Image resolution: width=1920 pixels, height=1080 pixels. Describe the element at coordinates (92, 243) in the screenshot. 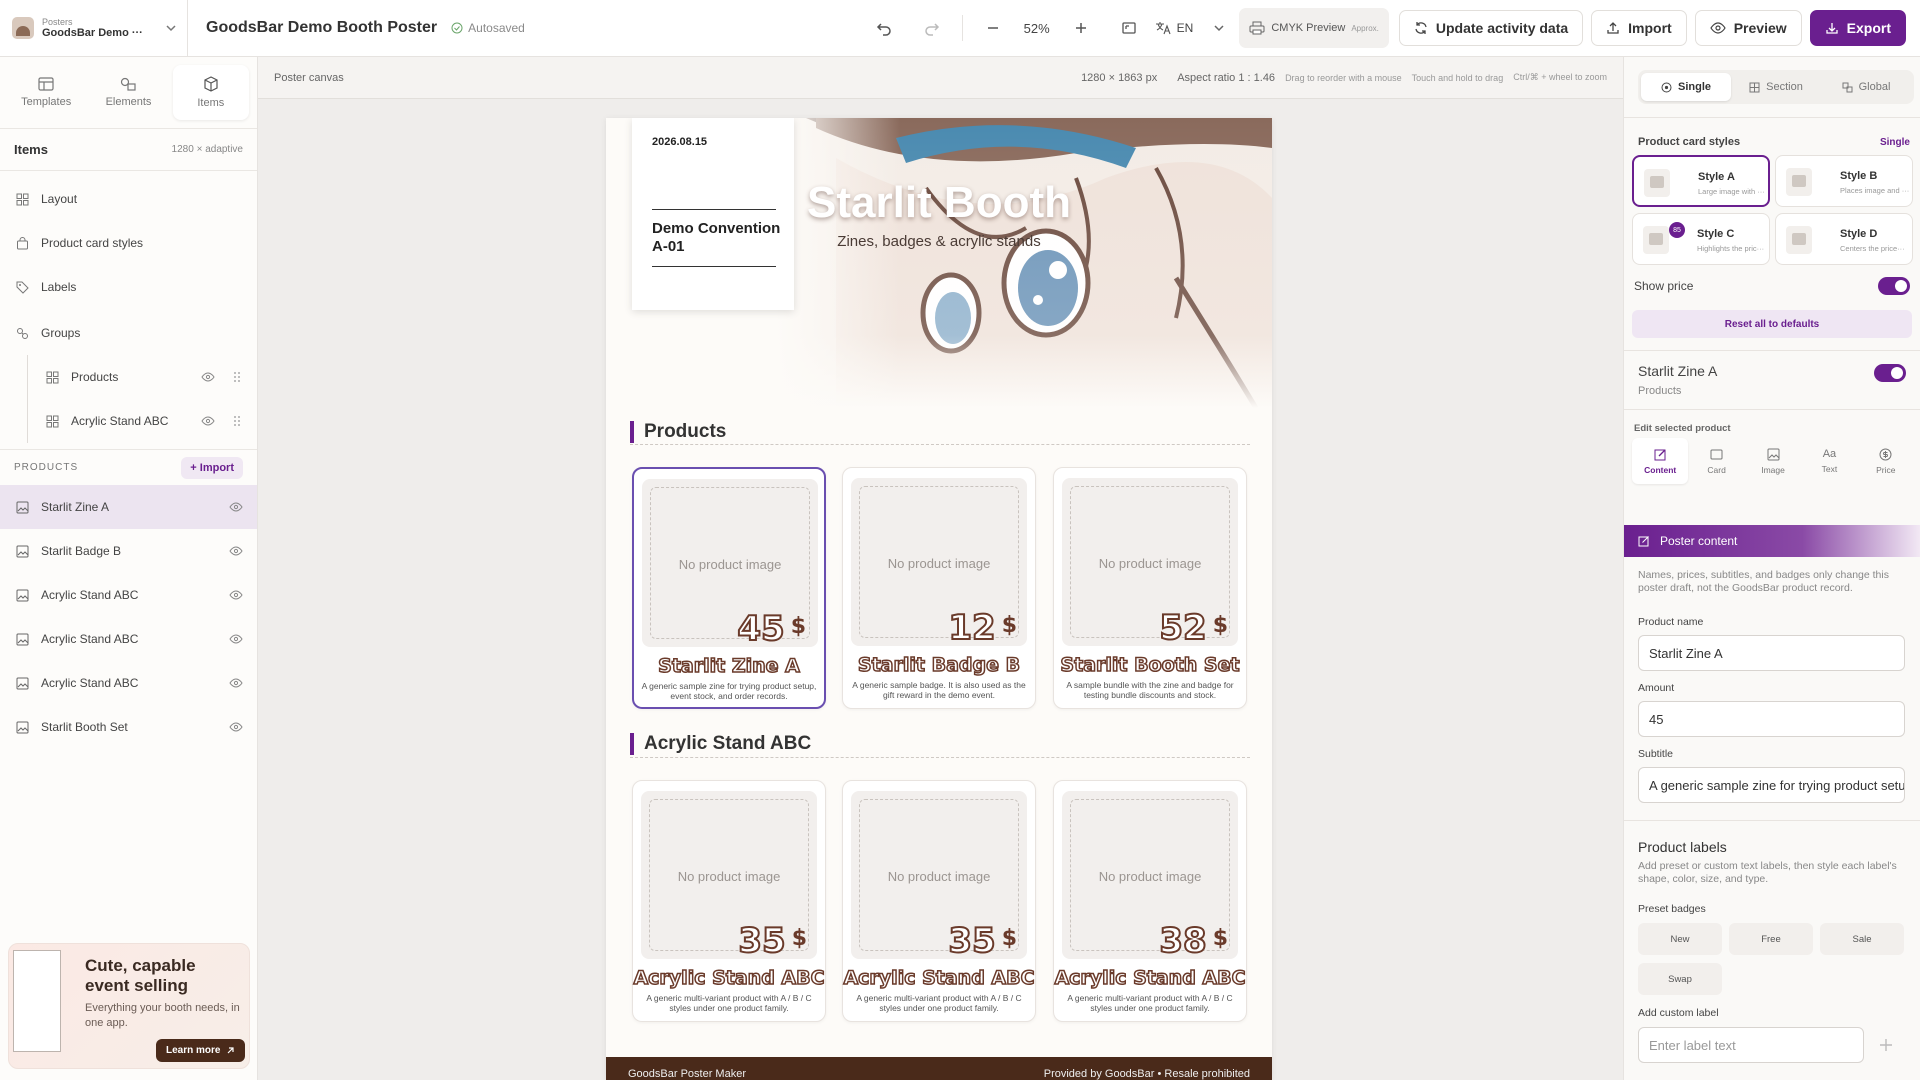

I see `sidebar-item-label: Product card styles` at that location.